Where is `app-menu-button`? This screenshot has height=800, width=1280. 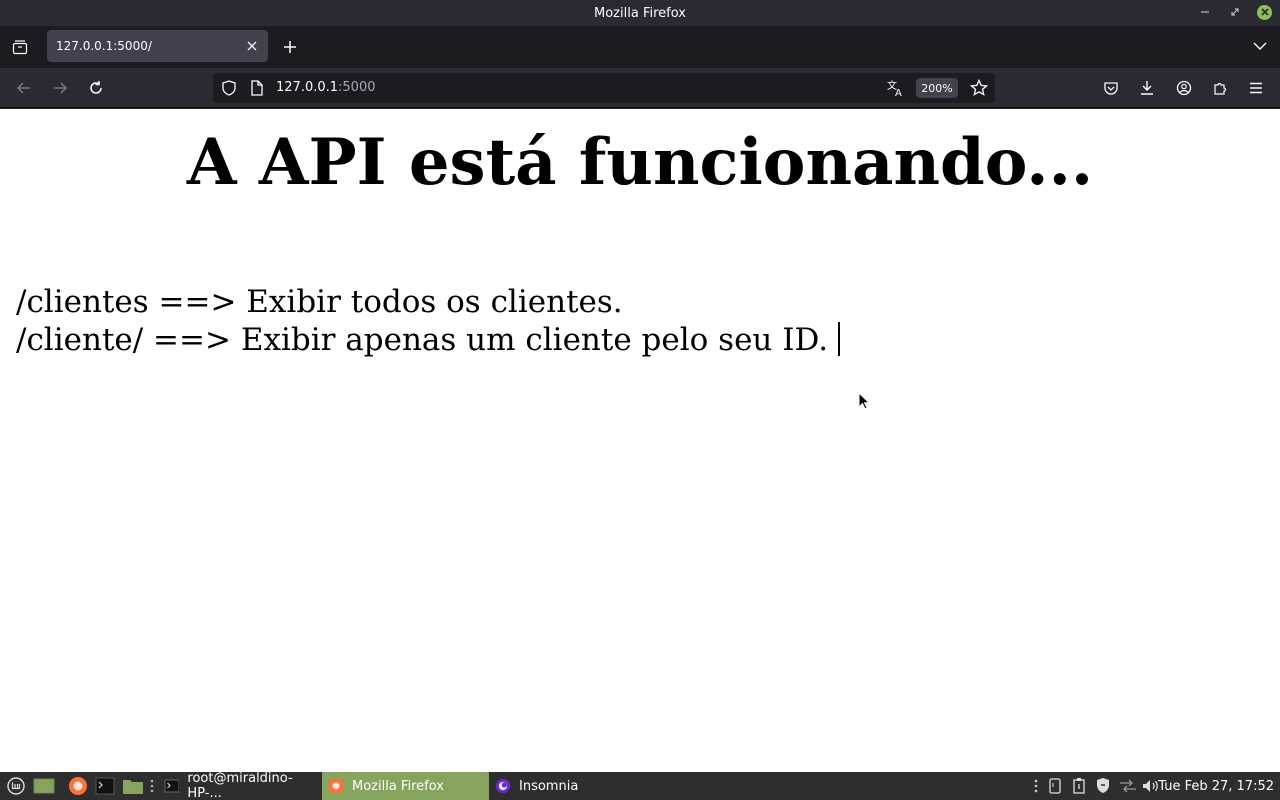
app-menu-button is located at coordinates (1256, 88).